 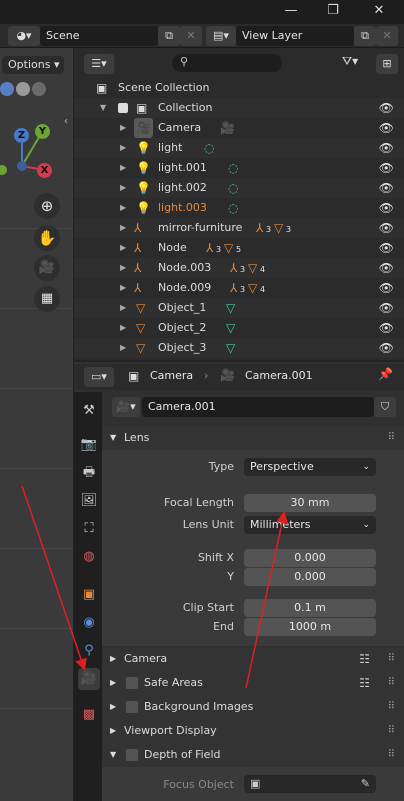 What do you see at coordinates (266, 600) in the screenshot?
I see `annotation-arrow-to-focal-length` at bounding box center [266, 600].